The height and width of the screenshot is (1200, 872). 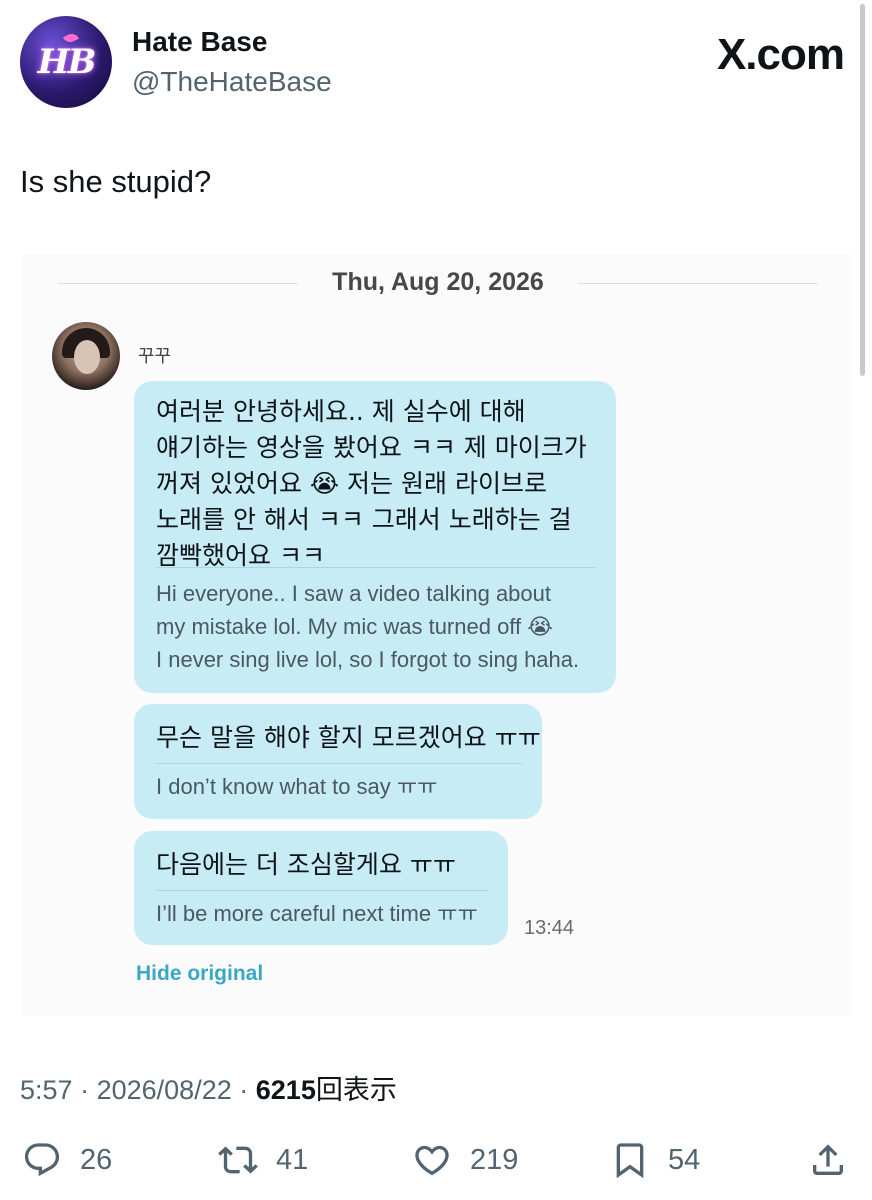 What do you see at coordinates (199, 974) in the screenshot?
I see `hide-original-link: Hide original` at bounding box center [199, 974].